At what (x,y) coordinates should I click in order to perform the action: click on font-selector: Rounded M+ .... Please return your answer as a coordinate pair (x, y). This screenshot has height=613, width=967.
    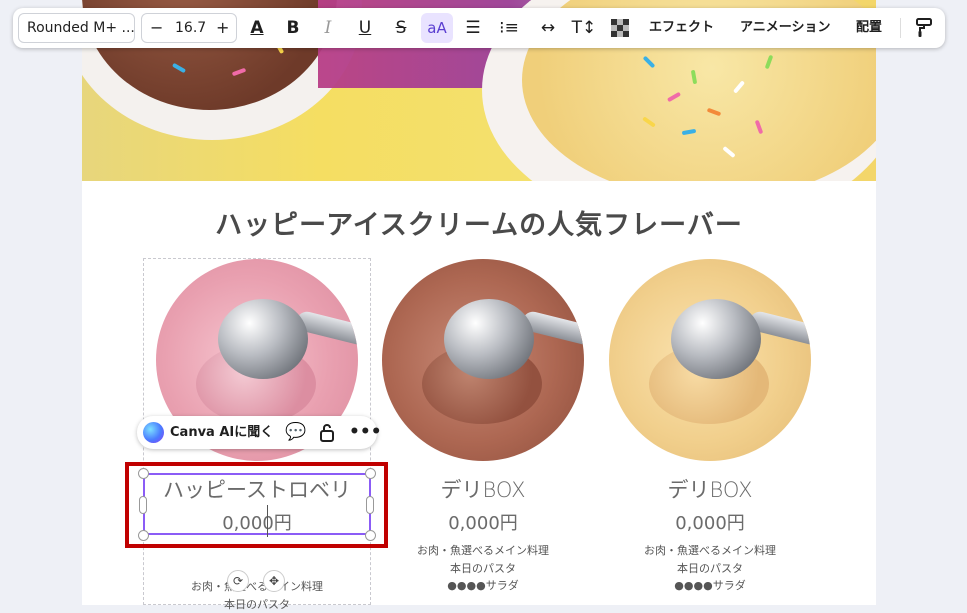
    Looking at the image, I should click on (76, 28).